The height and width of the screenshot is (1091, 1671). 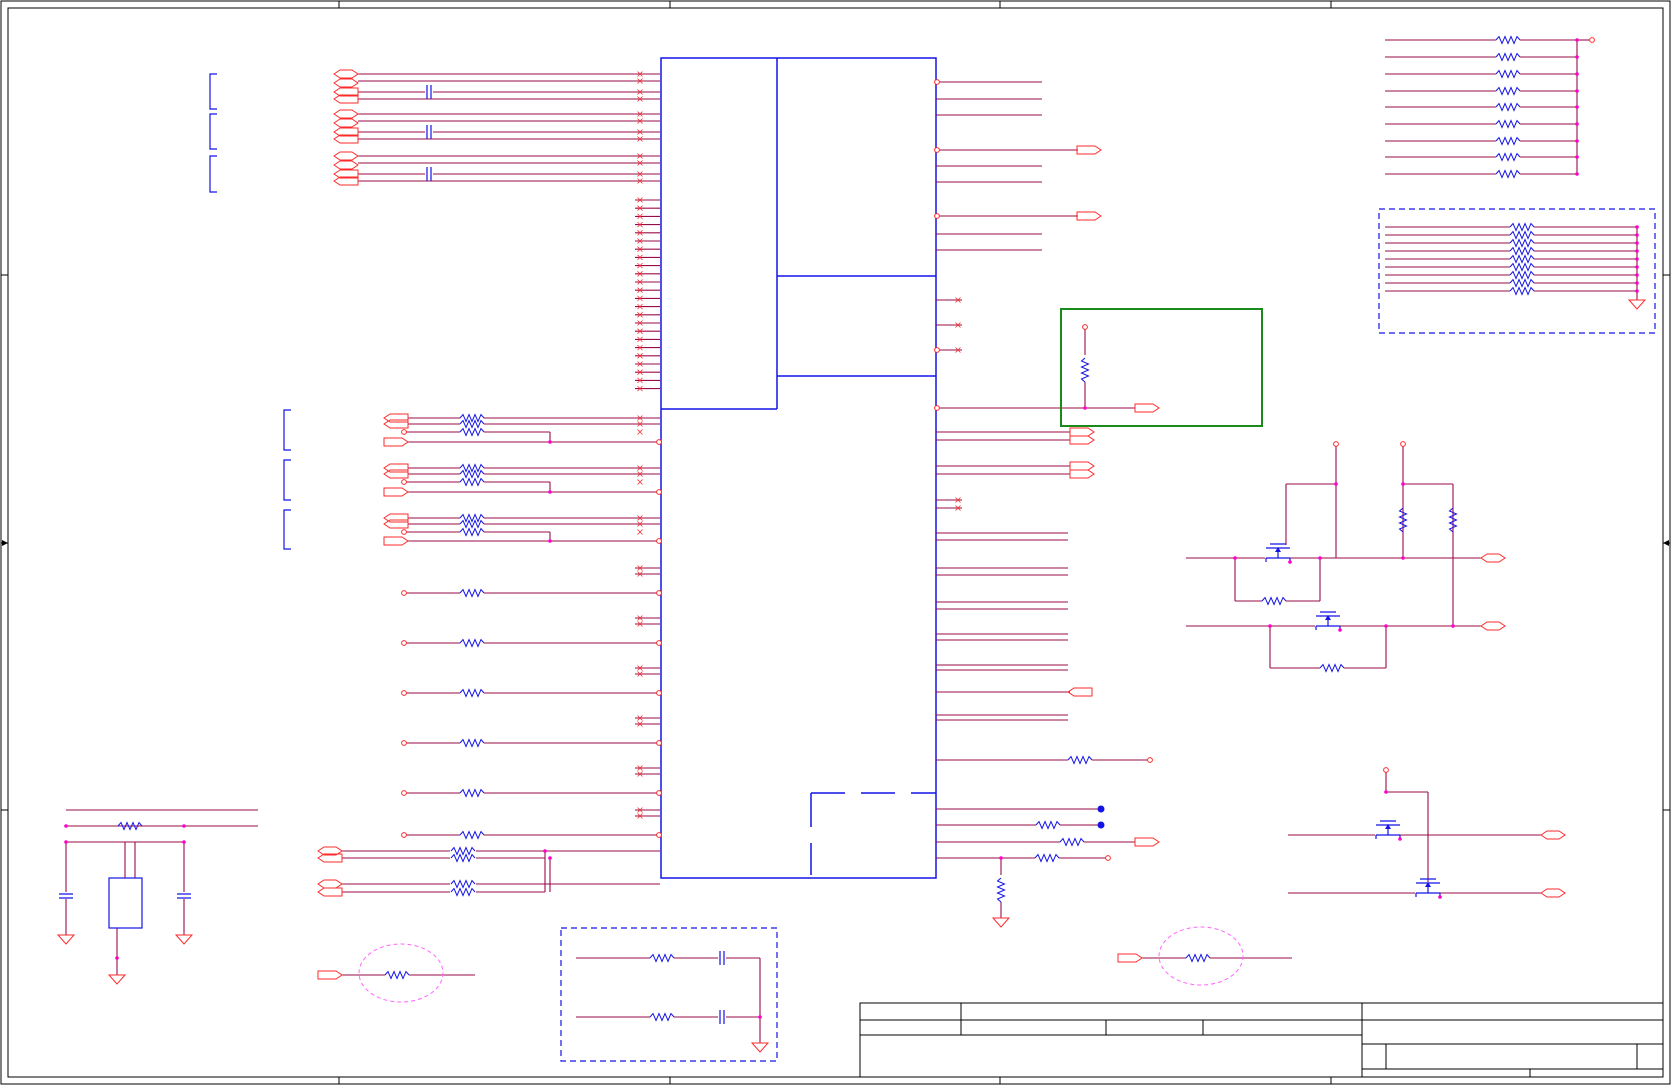 I want to click on dashed-region-bottom, so click(x=669, y=994).